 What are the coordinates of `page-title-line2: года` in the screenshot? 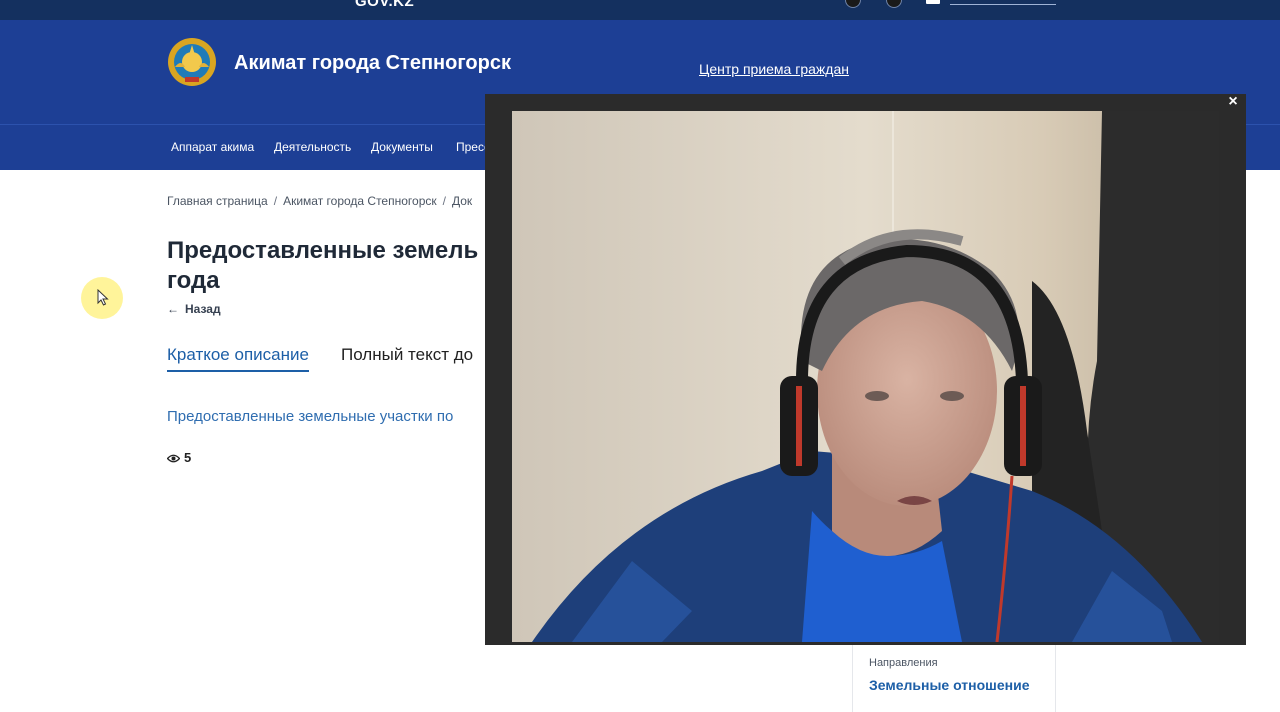 It's located at (193, 280).